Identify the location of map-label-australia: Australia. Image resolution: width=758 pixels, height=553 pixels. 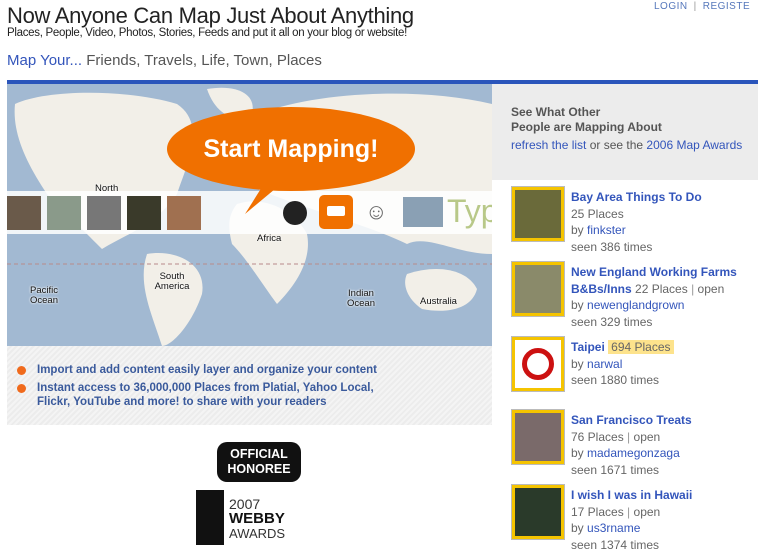
(438, 301).